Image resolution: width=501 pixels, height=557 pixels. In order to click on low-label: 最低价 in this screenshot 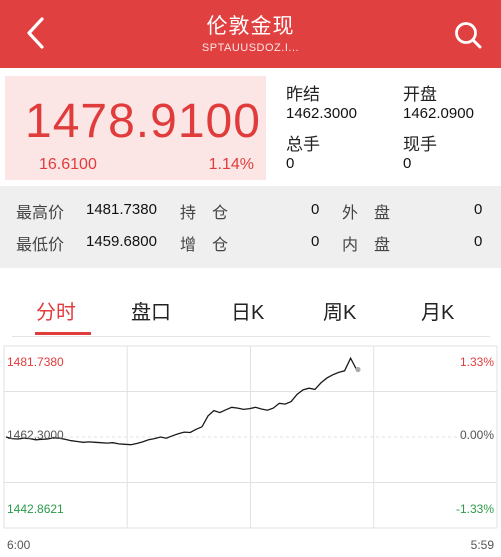, I will do `click(40, 245)`.